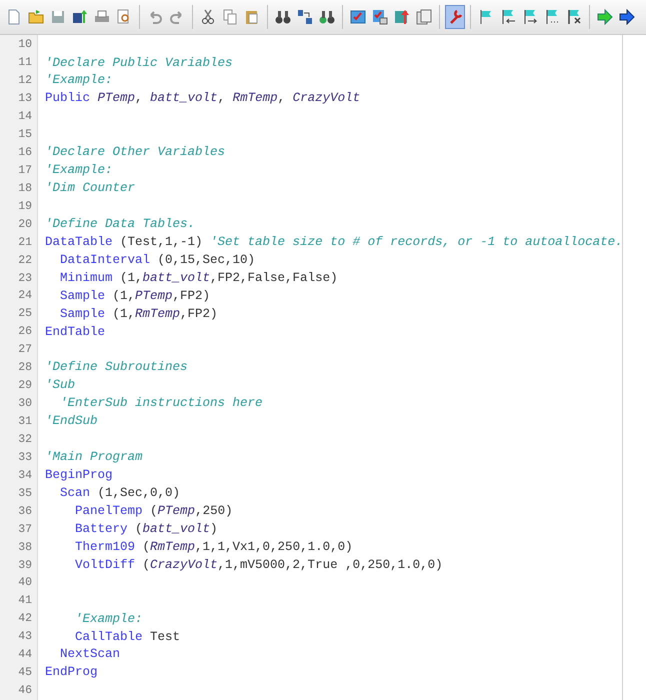 This screenshot has width=646, height=700. I want to click on code-keyword: CallTable, so click(108, 637).